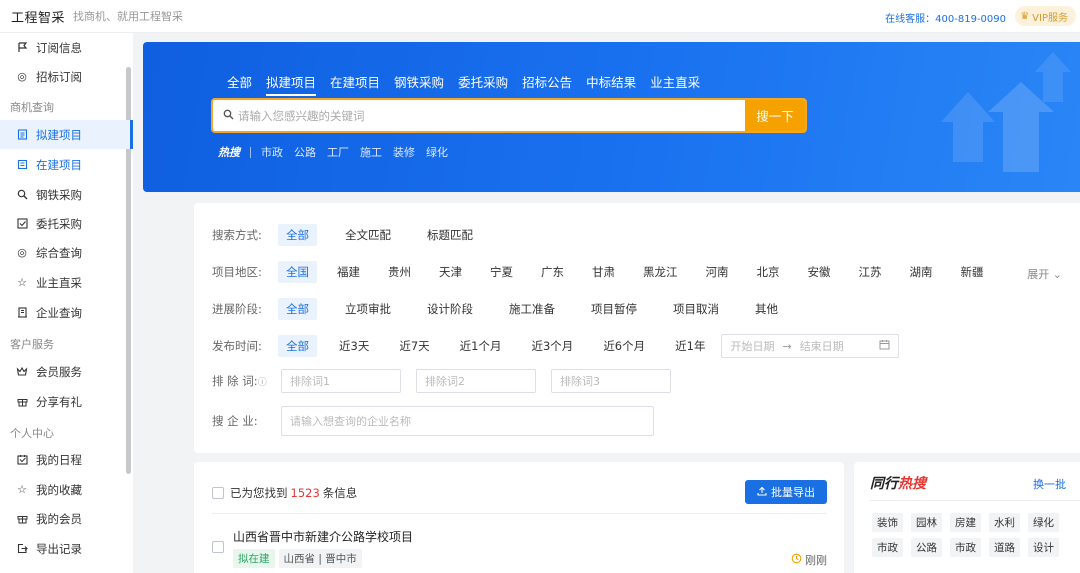  What do you see at coordinates (437, 152) in the screenshot?
I see `hot-keyword: 绿化` at bounding box center [437, 152].